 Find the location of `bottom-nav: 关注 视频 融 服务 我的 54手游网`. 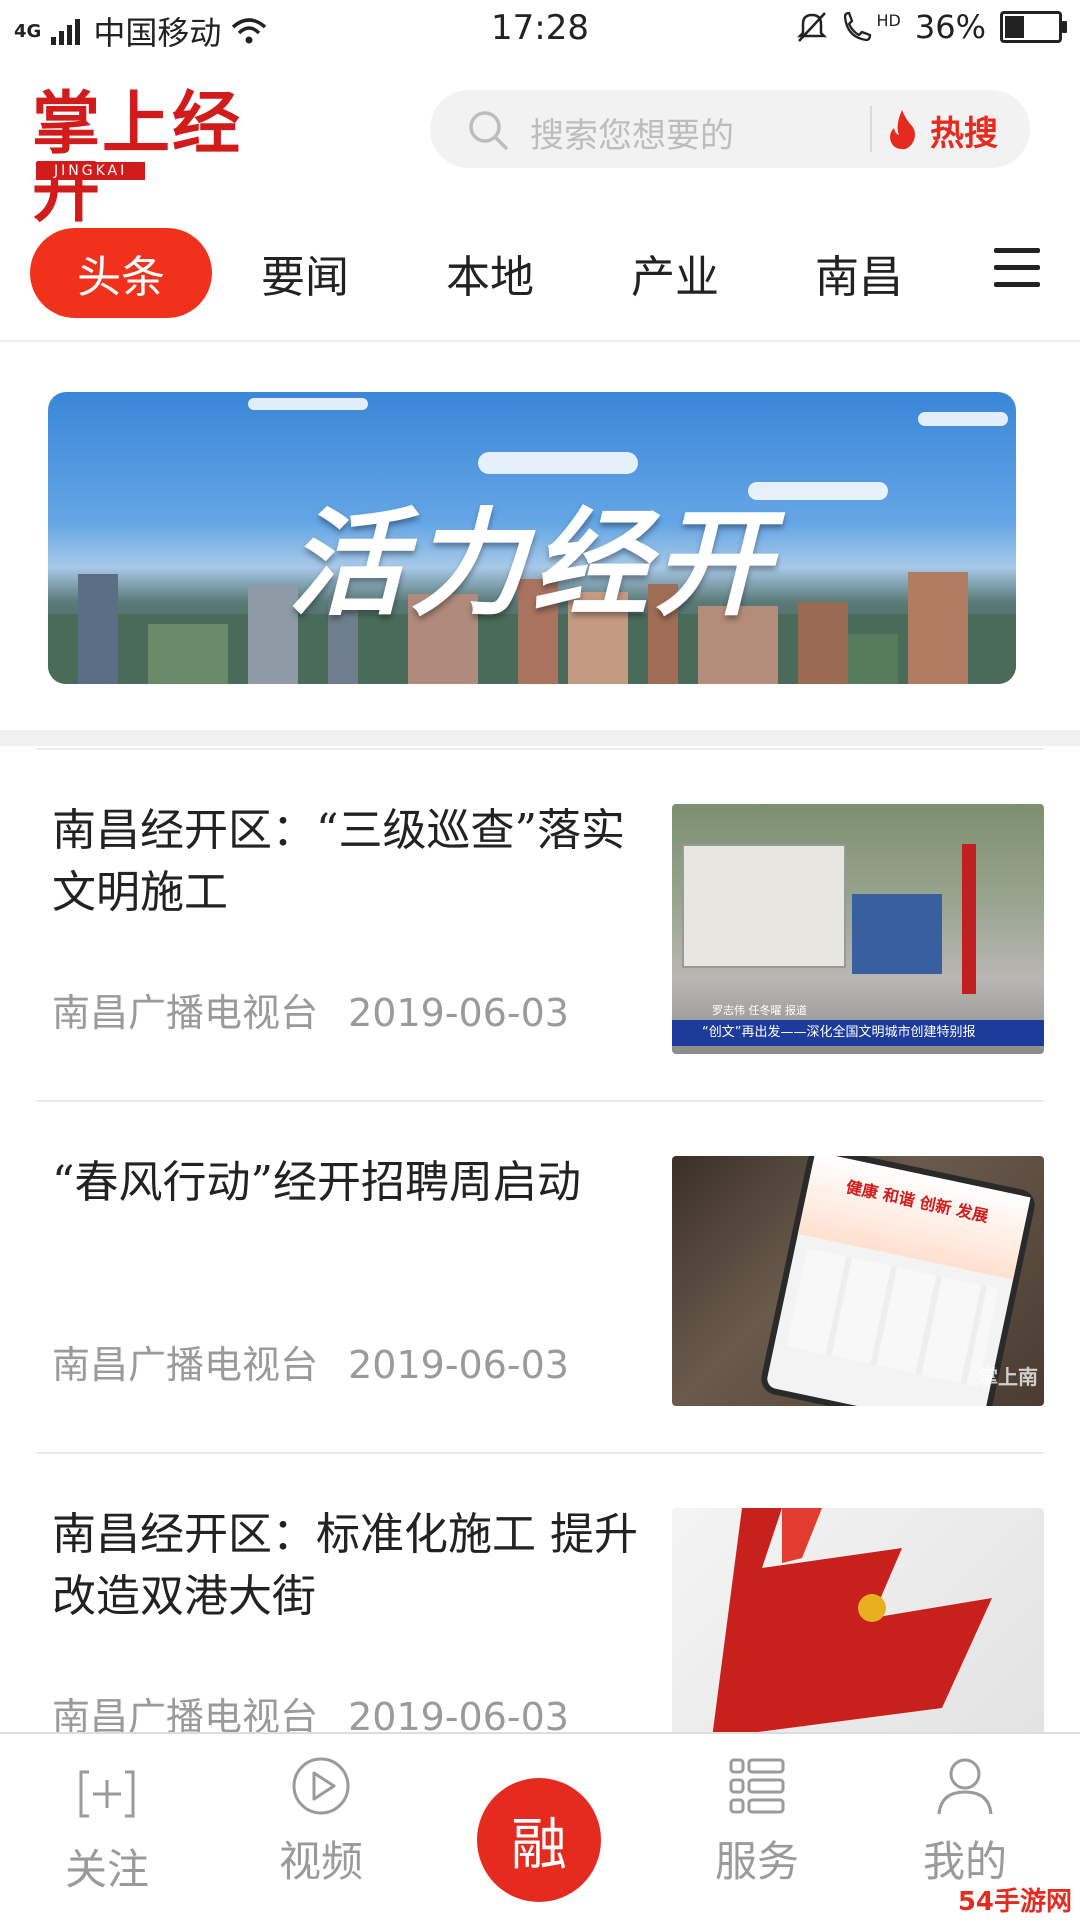

bottom-nav: 关注 视频 融 服务 我的 54手游网 is located at coordinates (540, 1827).